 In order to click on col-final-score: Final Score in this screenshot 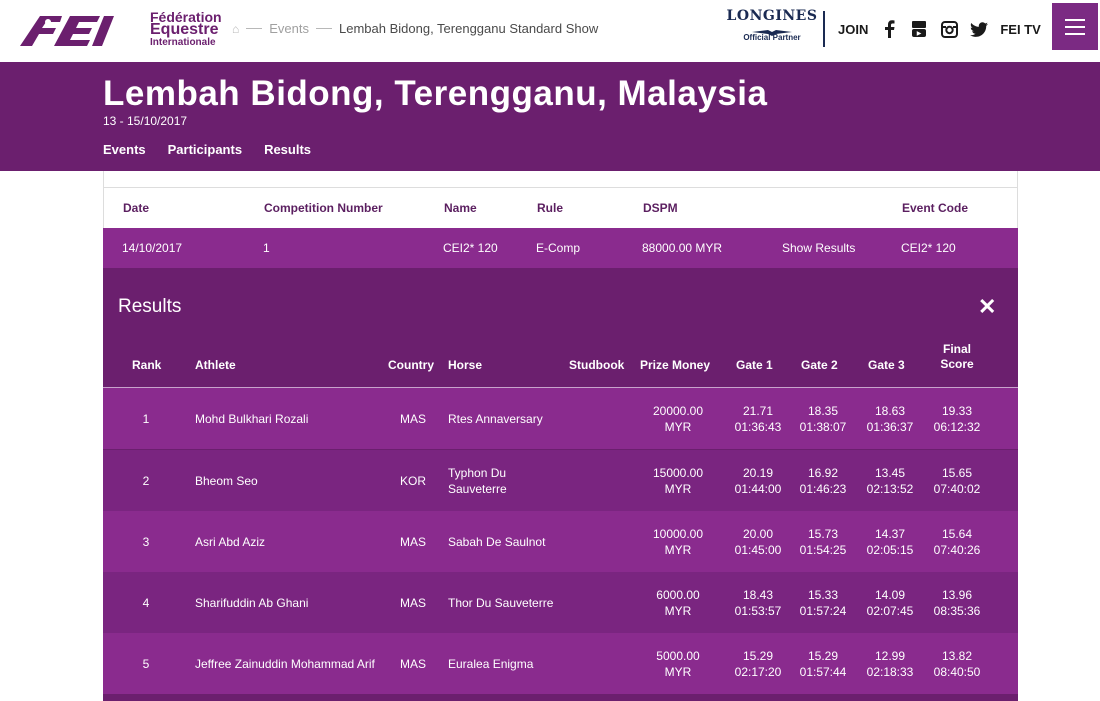, I will do `click(957, 357)`.